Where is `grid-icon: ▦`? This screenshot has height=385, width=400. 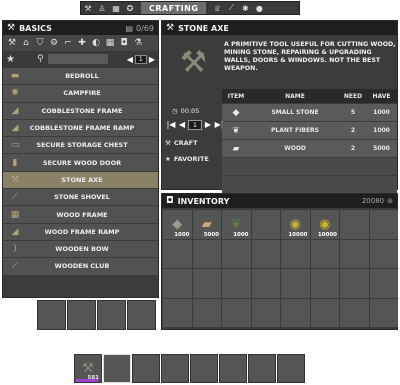 grid-icon: ▦ is located at coordinates (110, 43).